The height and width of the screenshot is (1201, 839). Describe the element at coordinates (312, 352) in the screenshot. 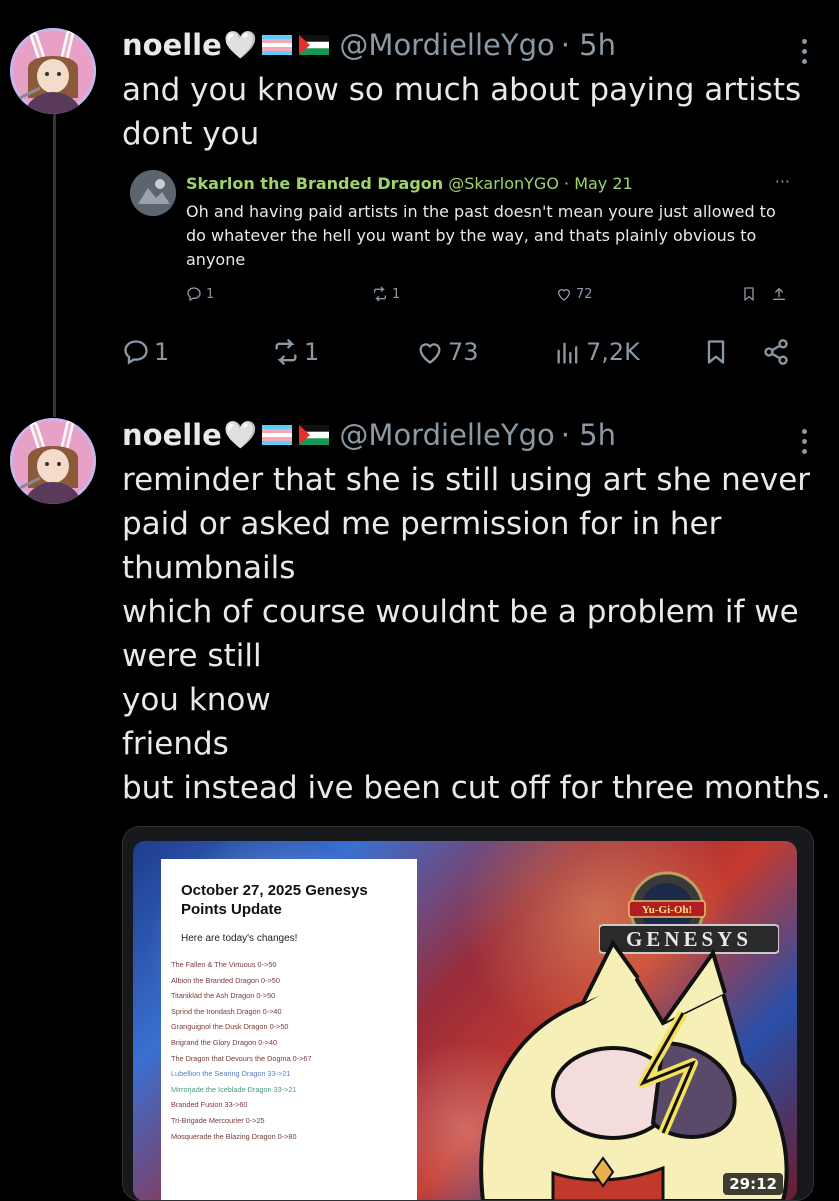

I see `repost-count: 1` at that location.